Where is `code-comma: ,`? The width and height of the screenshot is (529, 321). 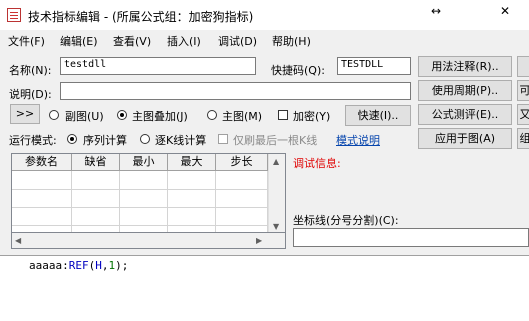
code-comma: , is located at coordinates (105, 265).